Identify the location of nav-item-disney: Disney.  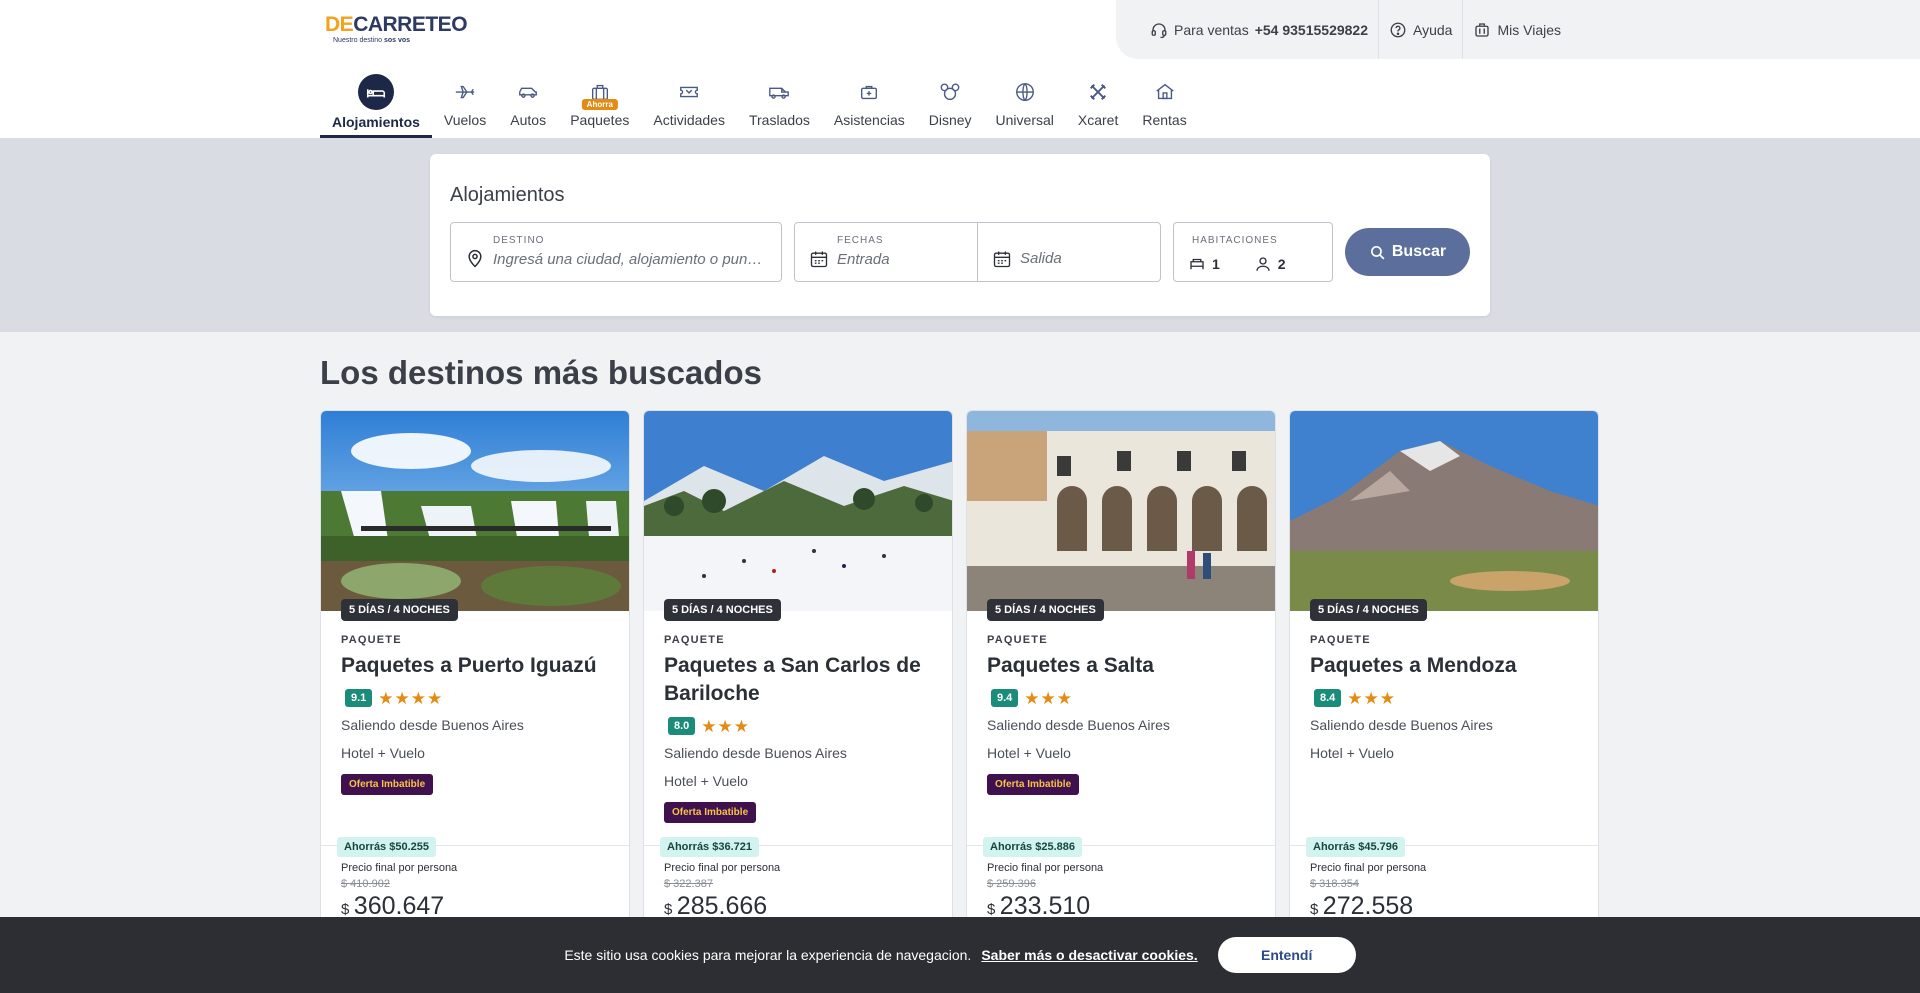
(950, 103).